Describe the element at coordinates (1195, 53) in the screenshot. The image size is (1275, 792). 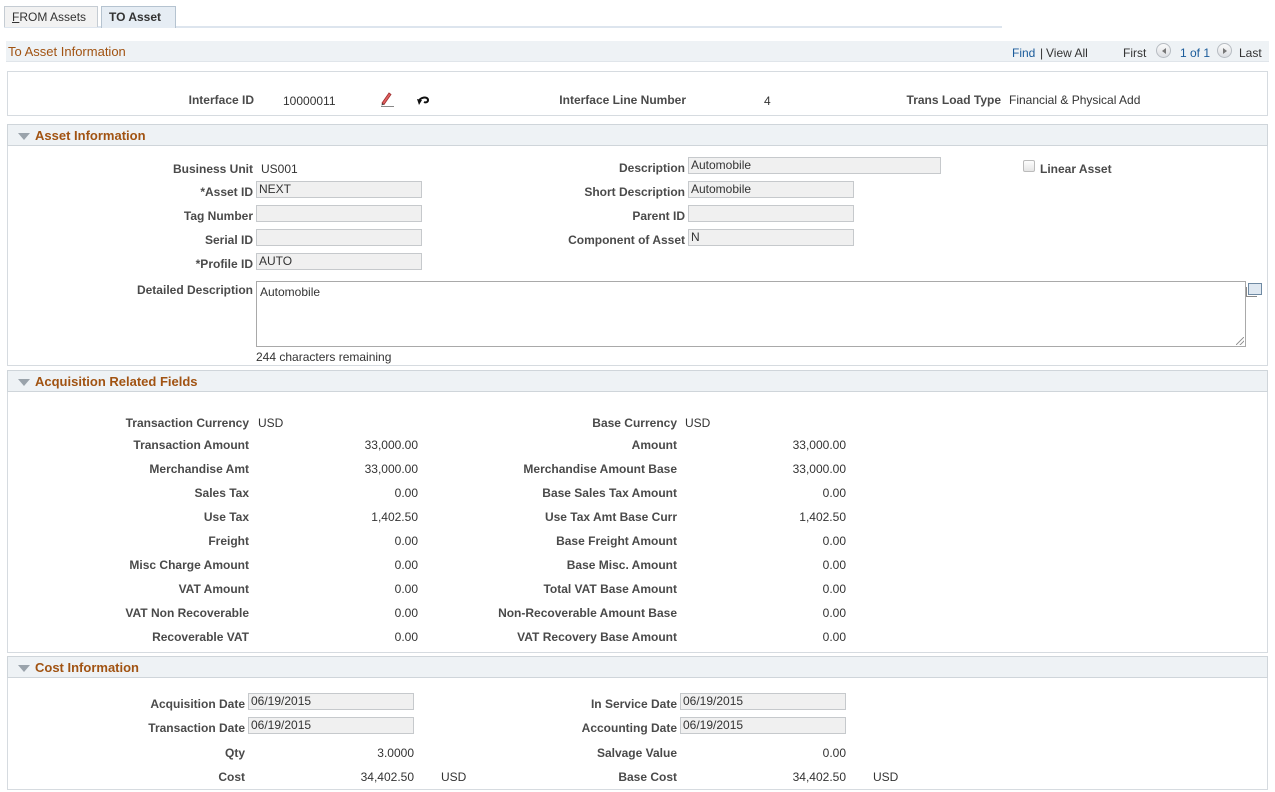
I see `row-counter: 1 of 1` at that location.